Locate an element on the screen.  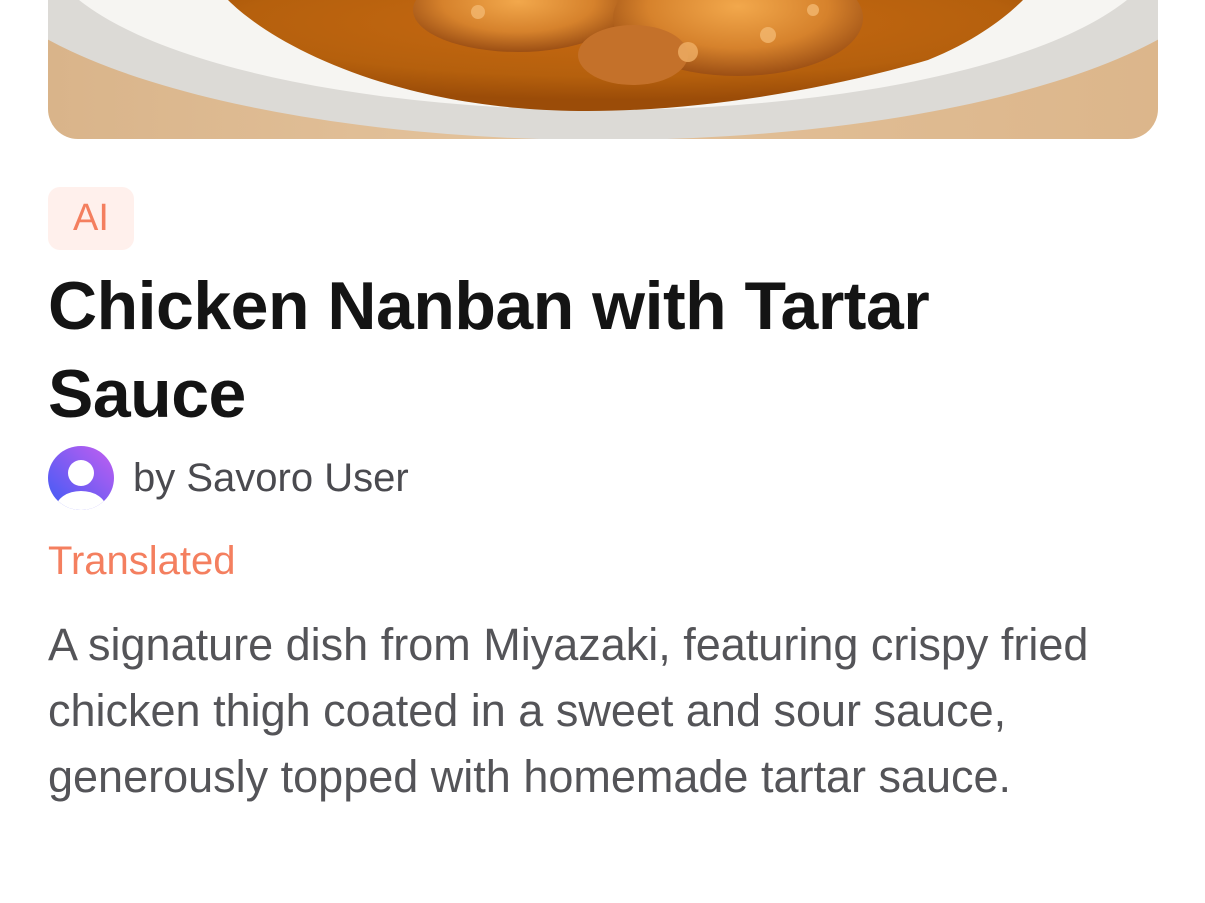
recipe-hero-image is located at coordinates (603, 69).